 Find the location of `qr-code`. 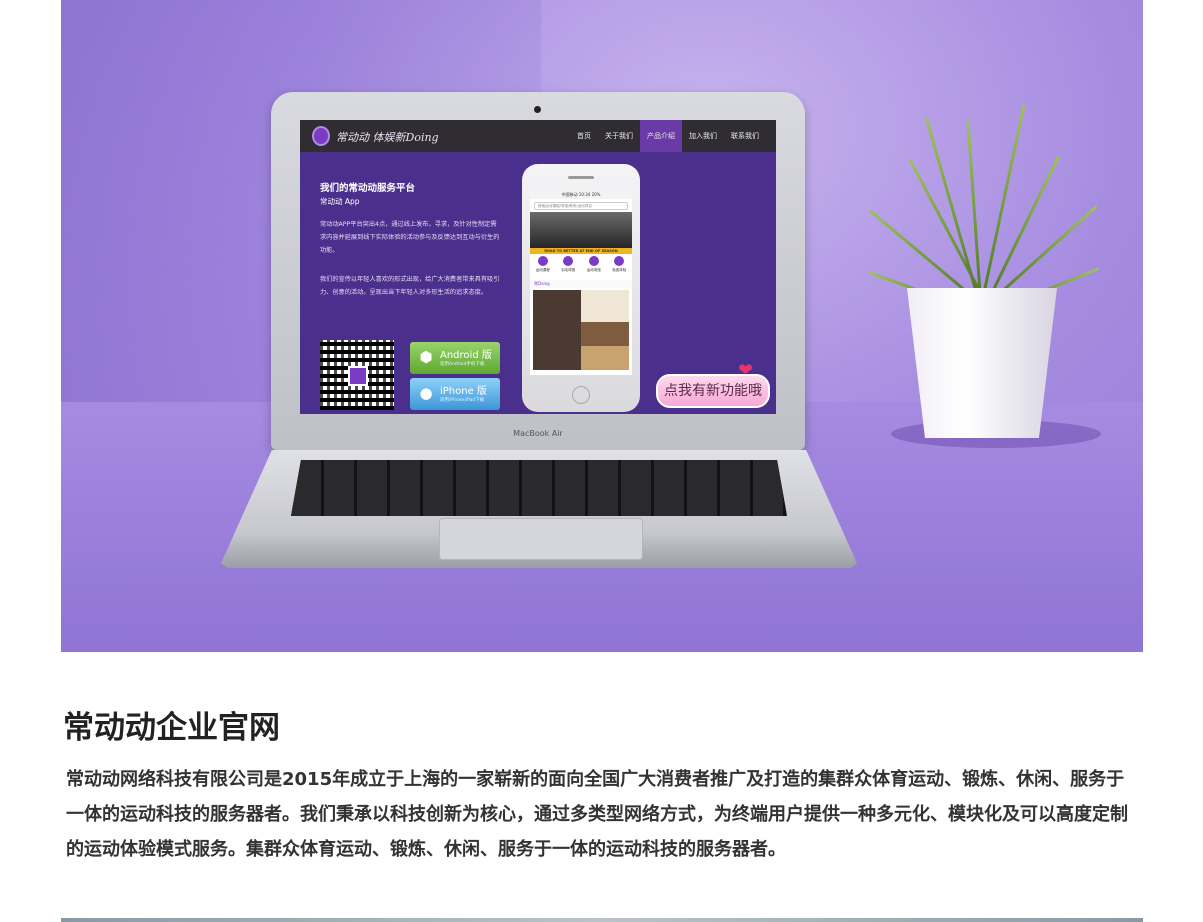

qr-code is located at coordinates (357, 375).